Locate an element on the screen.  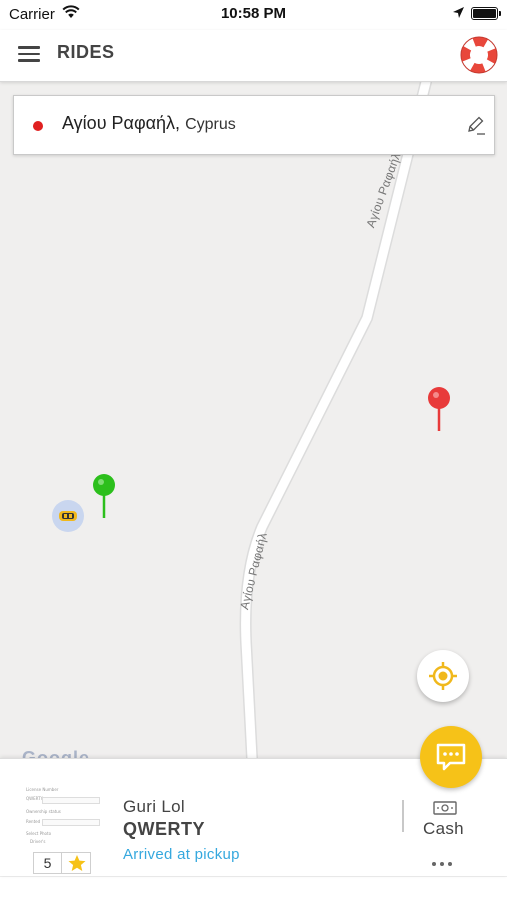
photo-text-line: Rented is located at coordinates (33, 821).